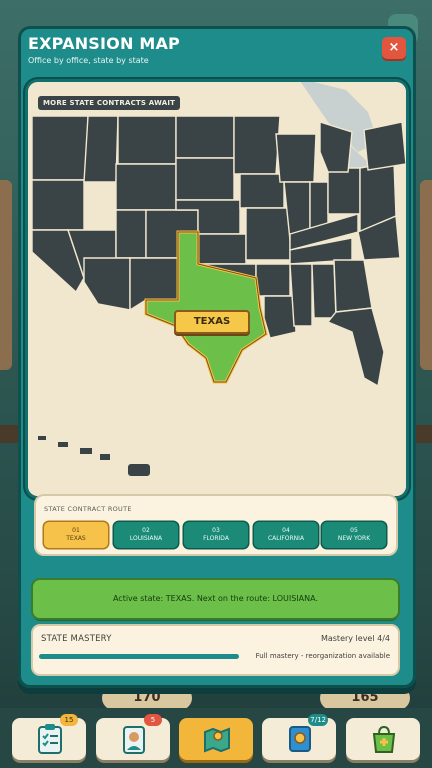 The width and height of the screenshot is (432, 768). I want to click on state-montana, so click(147, 140).